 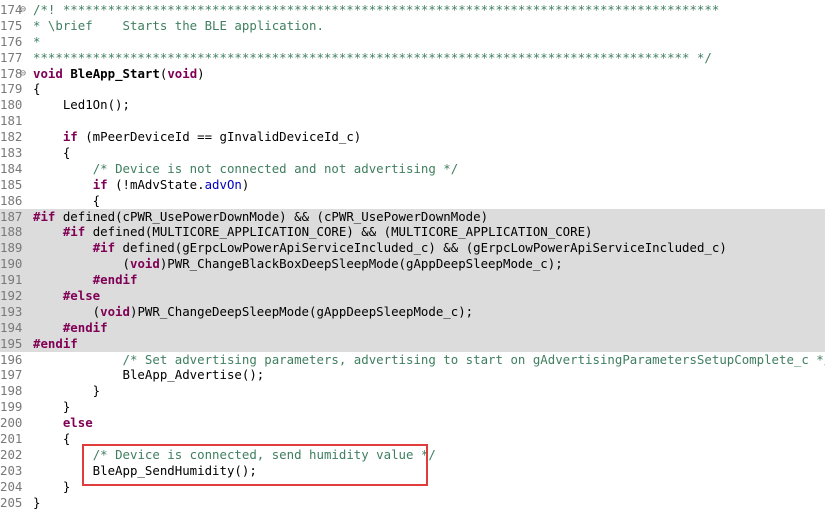 I want to click on code-text: BleApp_Advertise();, so click(x=149, y=375).